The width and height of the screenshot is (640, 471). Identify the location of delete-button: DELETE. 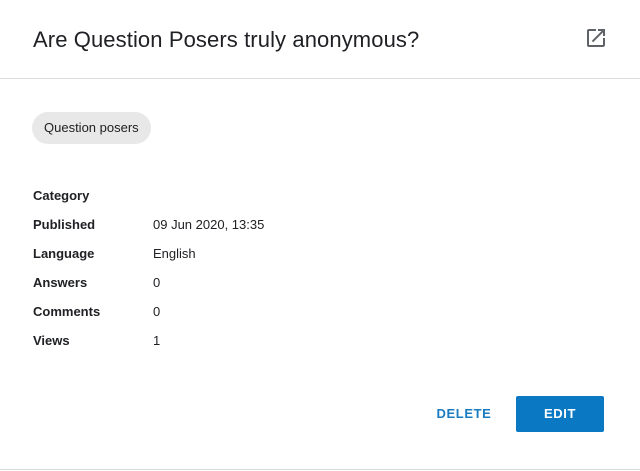
(464, 414).